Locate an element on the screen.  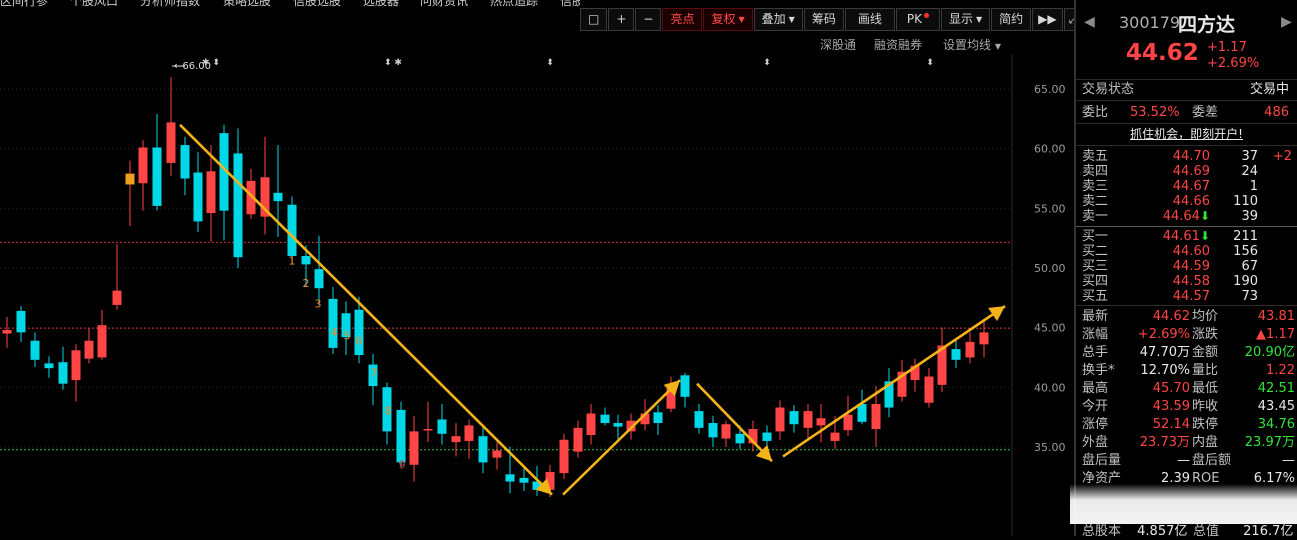
display-label: 显示 is located at coordinates (960, 19).